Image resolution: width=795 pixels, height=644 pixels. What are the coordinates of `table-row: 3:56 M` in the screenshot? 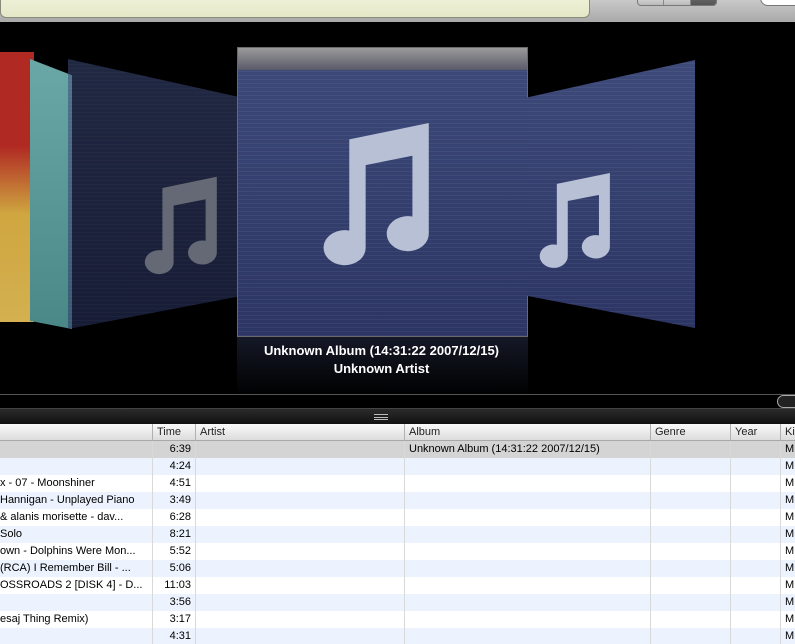 It's located at (397, 602).